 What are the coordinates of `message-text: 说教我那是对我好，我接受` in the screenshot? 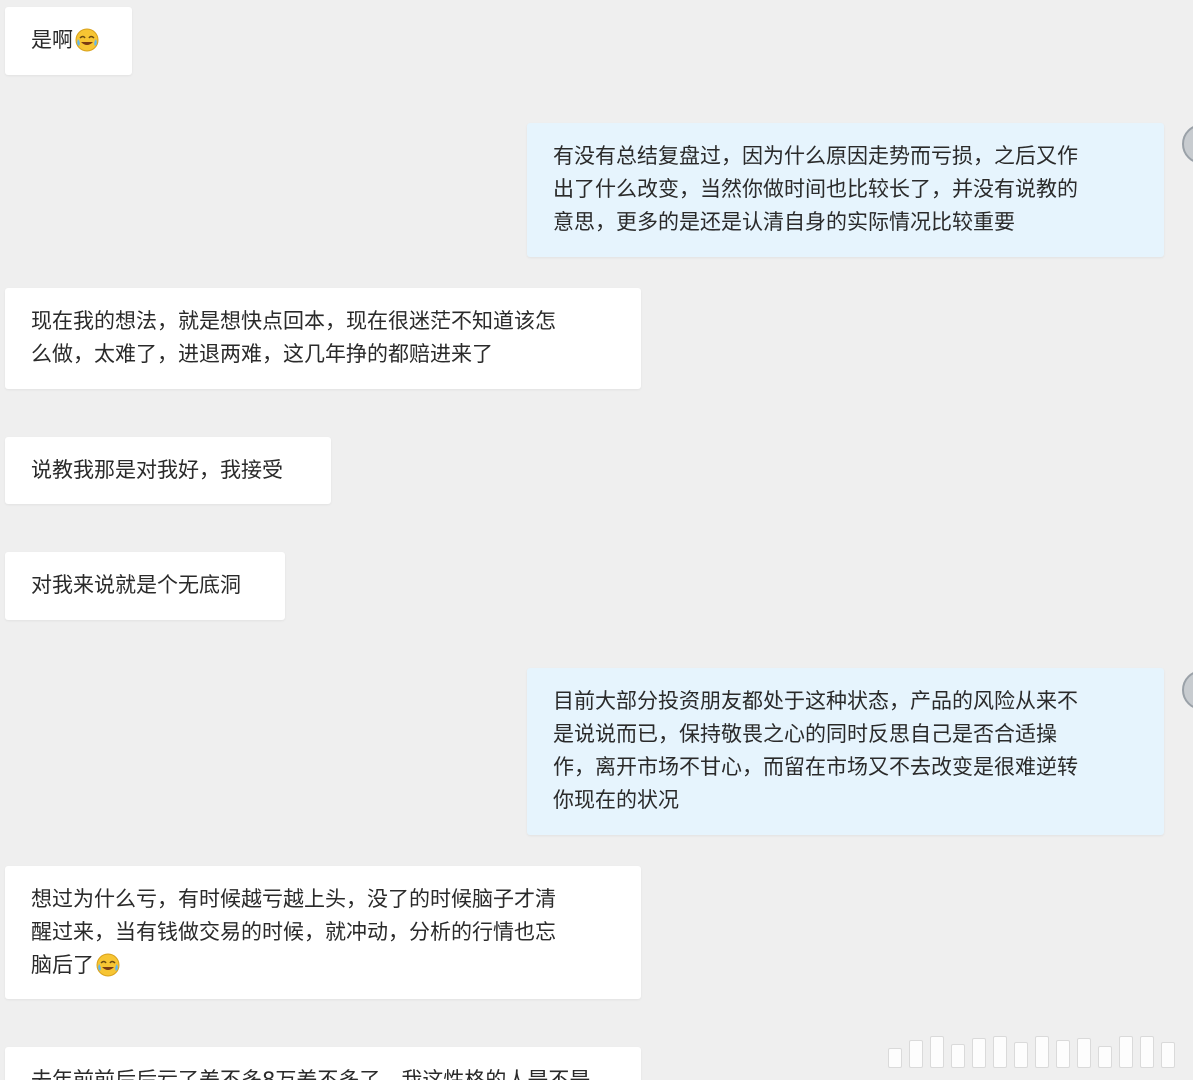 It's located at (157, 470).